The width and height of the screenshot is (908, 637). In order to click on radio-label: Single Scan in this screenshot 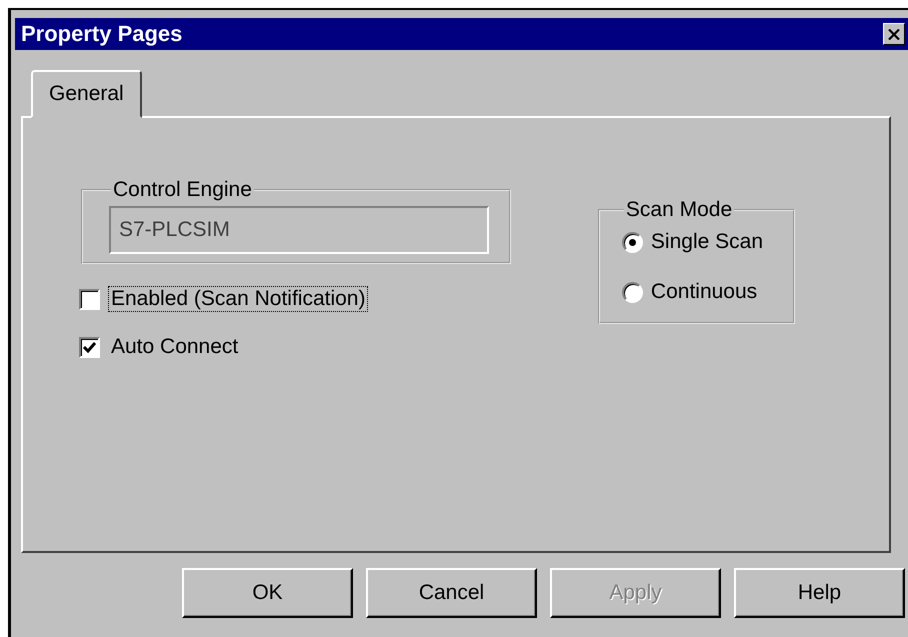, I will do `click(706, 242)`.